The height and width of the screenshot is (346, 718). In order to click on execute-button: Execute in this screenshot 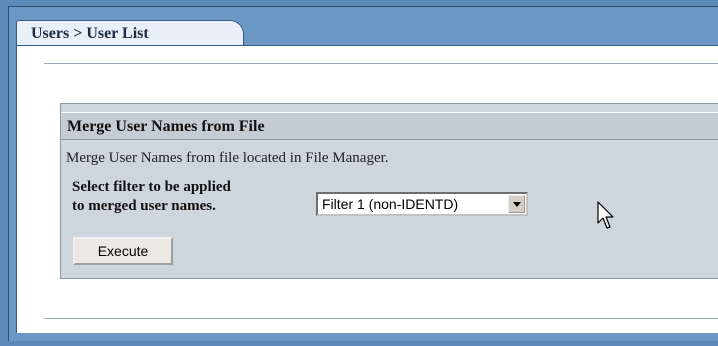, I will do `click(123, 251)`.